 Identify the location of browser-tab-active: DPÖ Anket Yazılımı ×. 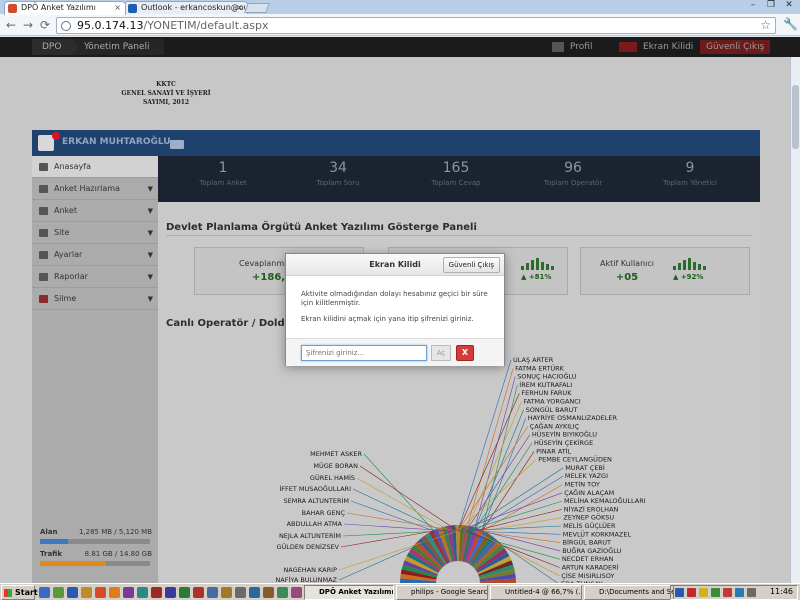
(65, 8).